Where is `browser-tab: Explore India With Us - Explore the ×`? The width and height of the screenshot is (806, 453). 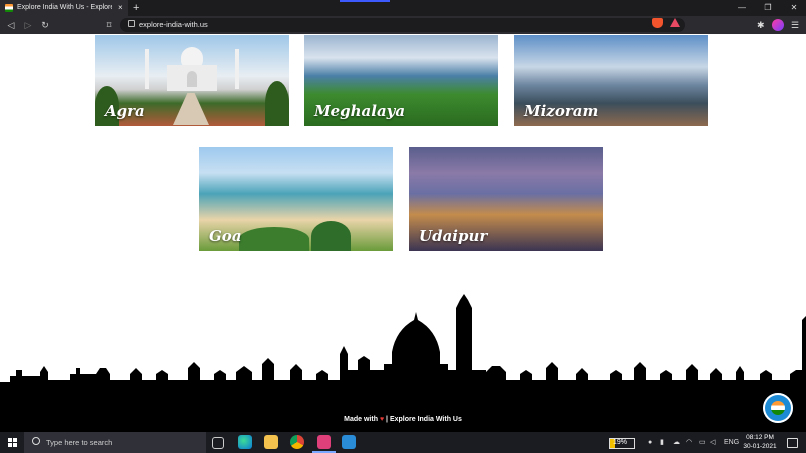
browser-tab: Explore India With Us - Explore the × is located at coordinates (64, 8).